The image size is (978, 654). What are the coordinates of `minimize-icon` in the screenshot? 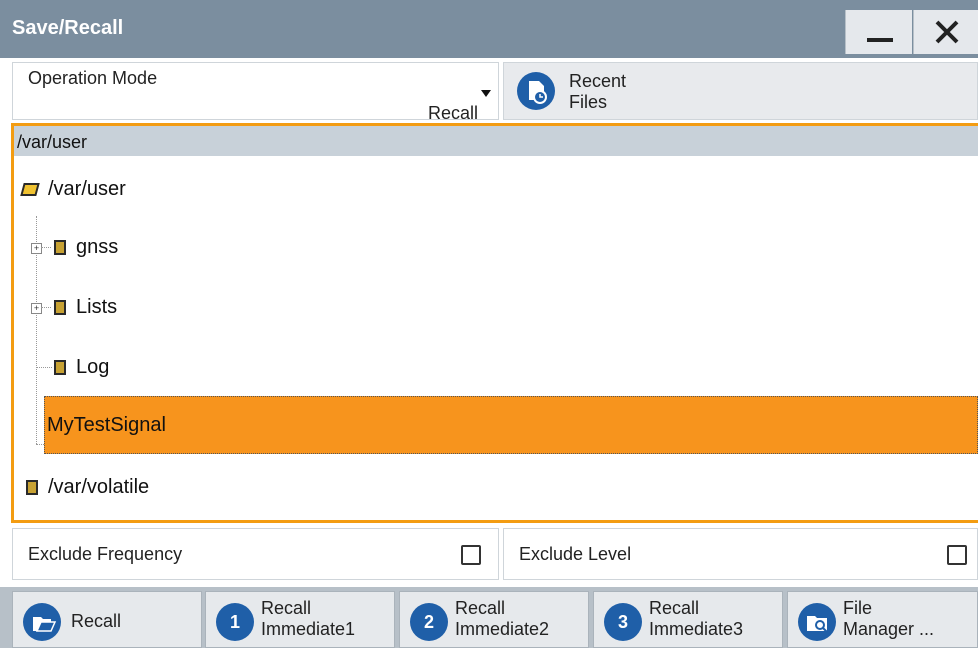 It's located at (880, 40).